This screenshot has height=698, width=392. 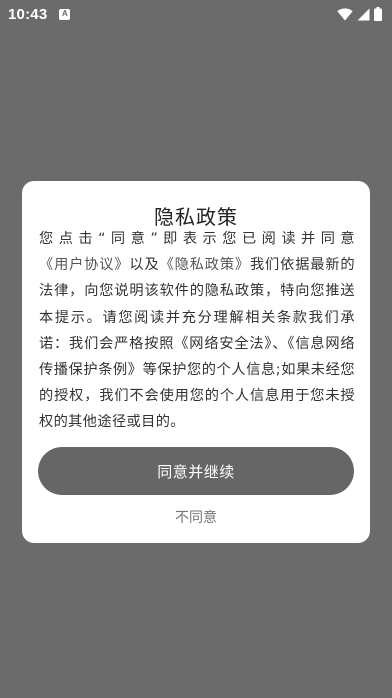 What do you see at coordinates (65, 14) in the screenshot?
I see `a-notification-icon: A` at bounding box center [65, 14].